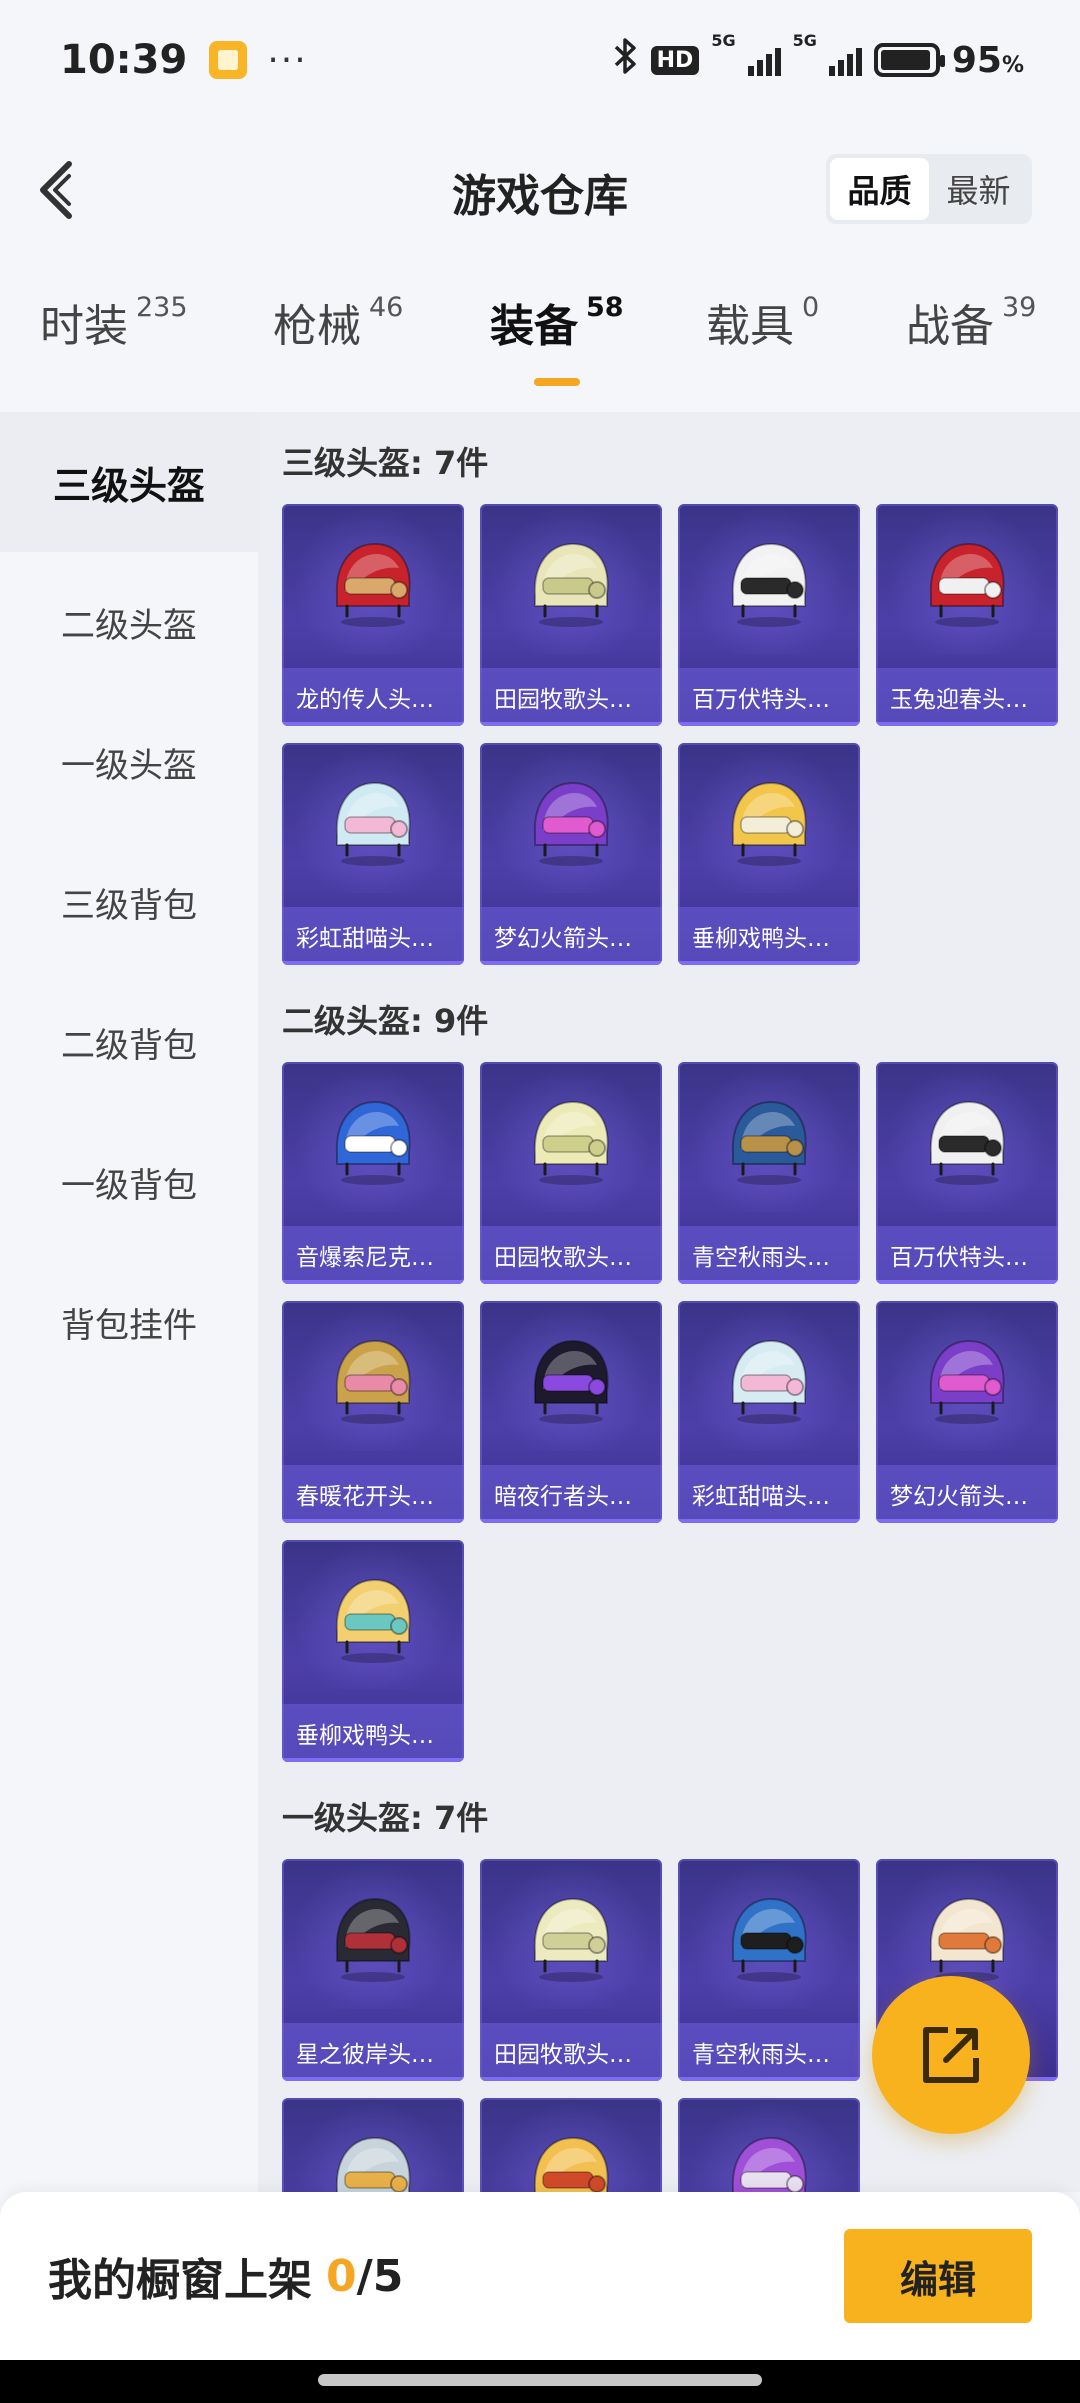  What do you see at coordinates (388, 2276) in the screenshot?
I see `showcase-total-count: 5` at bounding box center [388, 2276].